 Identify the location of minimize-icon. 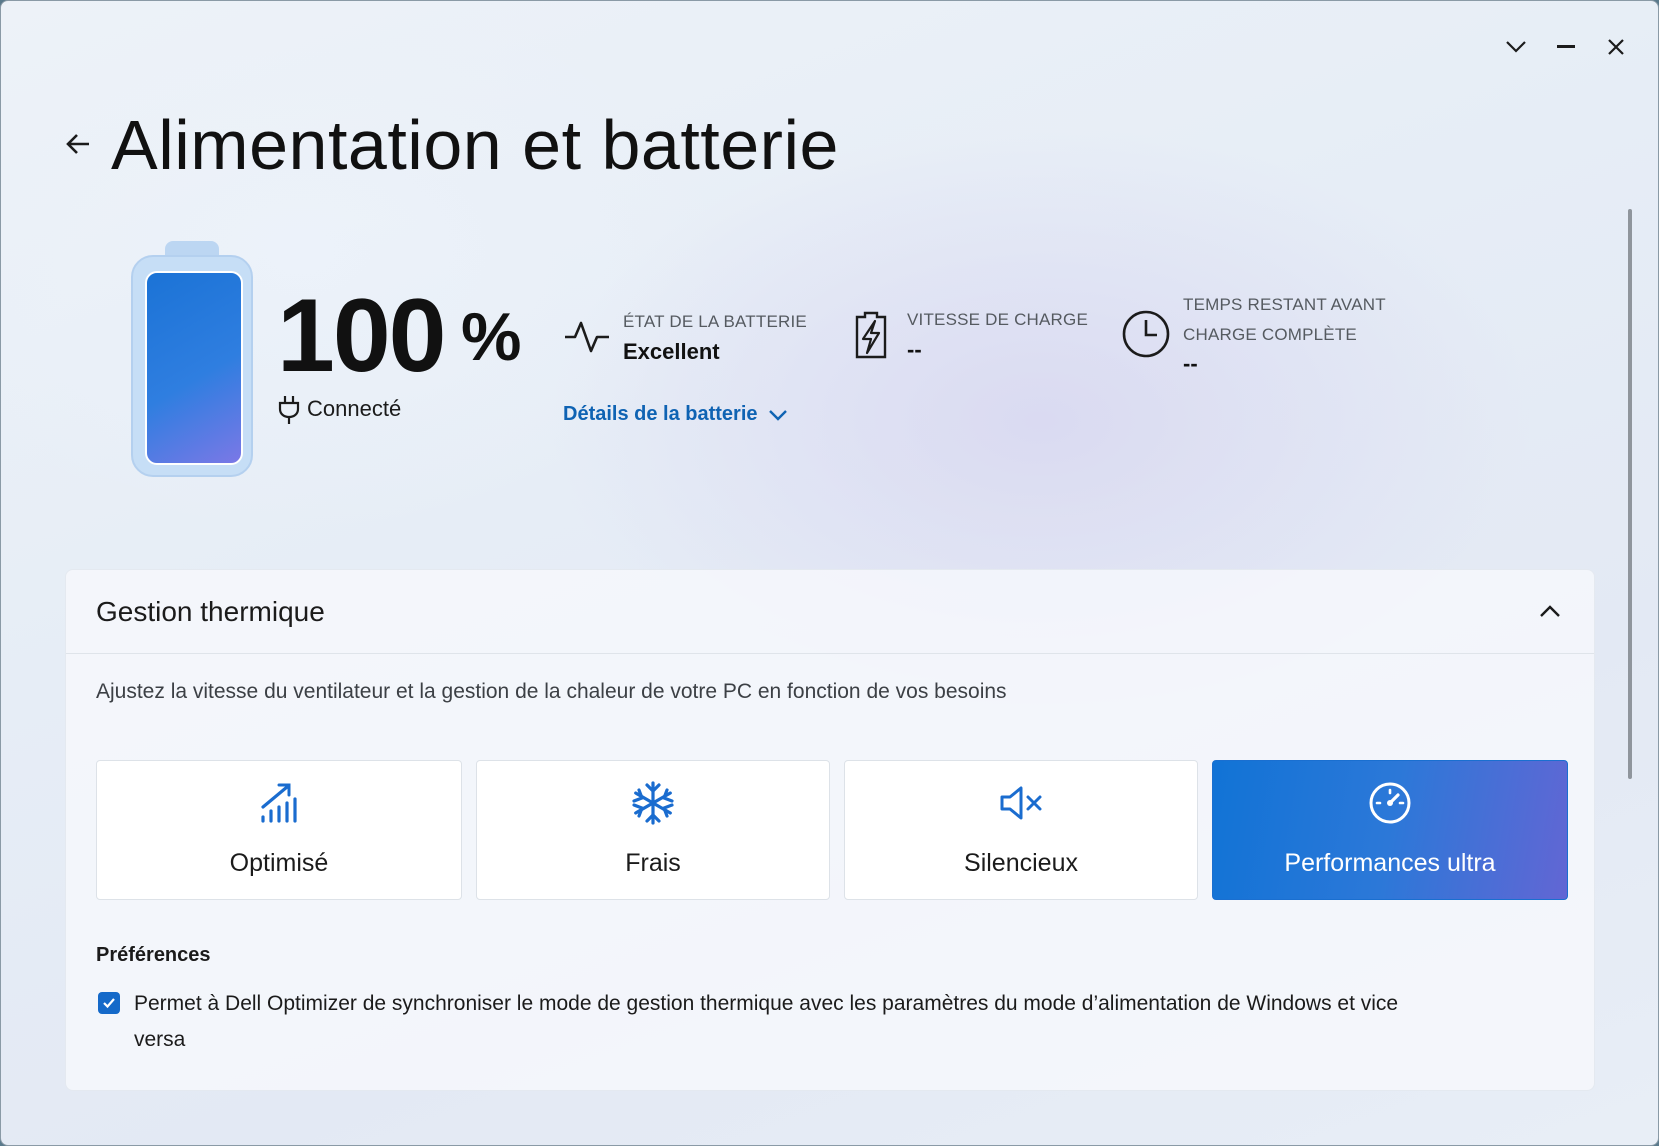
(1566, 47).